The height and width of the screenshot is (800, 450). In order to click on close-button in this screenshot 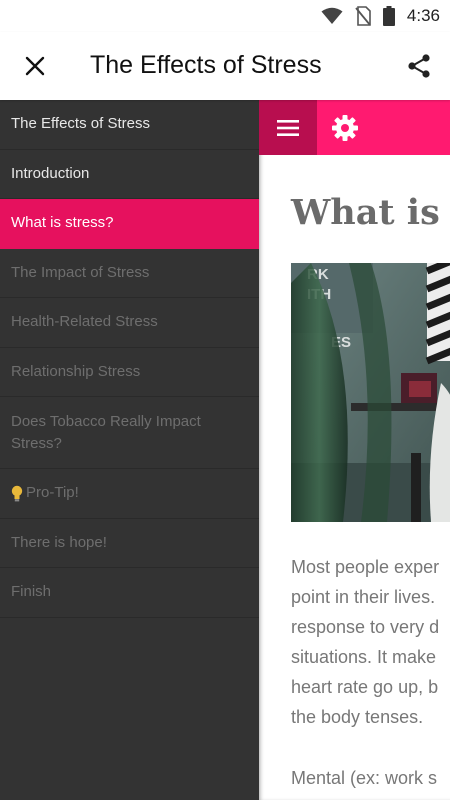, I will do `click(35, 66)`.